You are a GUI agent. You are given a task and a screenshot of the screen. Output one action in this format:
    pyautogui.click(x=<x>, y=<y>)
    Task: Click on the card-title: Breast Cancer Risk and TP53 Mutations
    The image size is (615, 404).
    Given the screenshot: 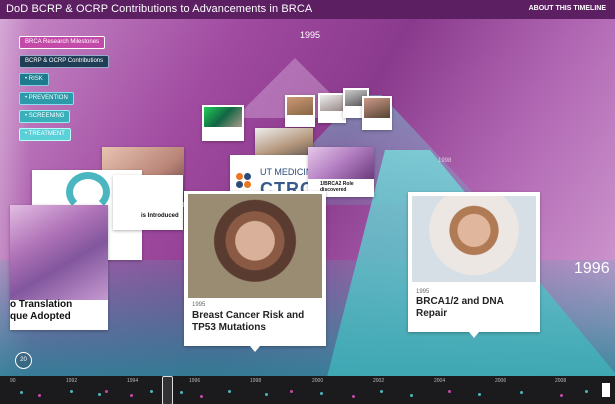 What is the action you would take?
    pyautogui.click(x=248, y=321)
    